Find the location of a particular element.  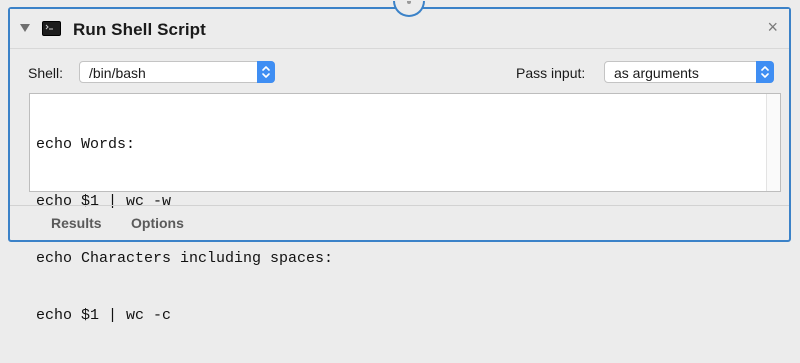

pass-input-popup-value: as arguments is located at coordinates (656, 73).